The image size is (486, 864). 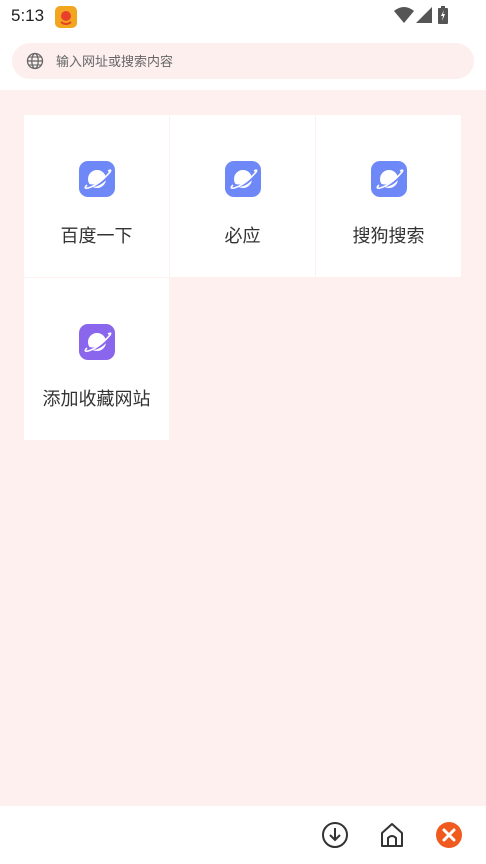 What do you see at coordinates (404, 15) in the screenshot?
I see `wifi-icon` at bounding box center [404, 15].